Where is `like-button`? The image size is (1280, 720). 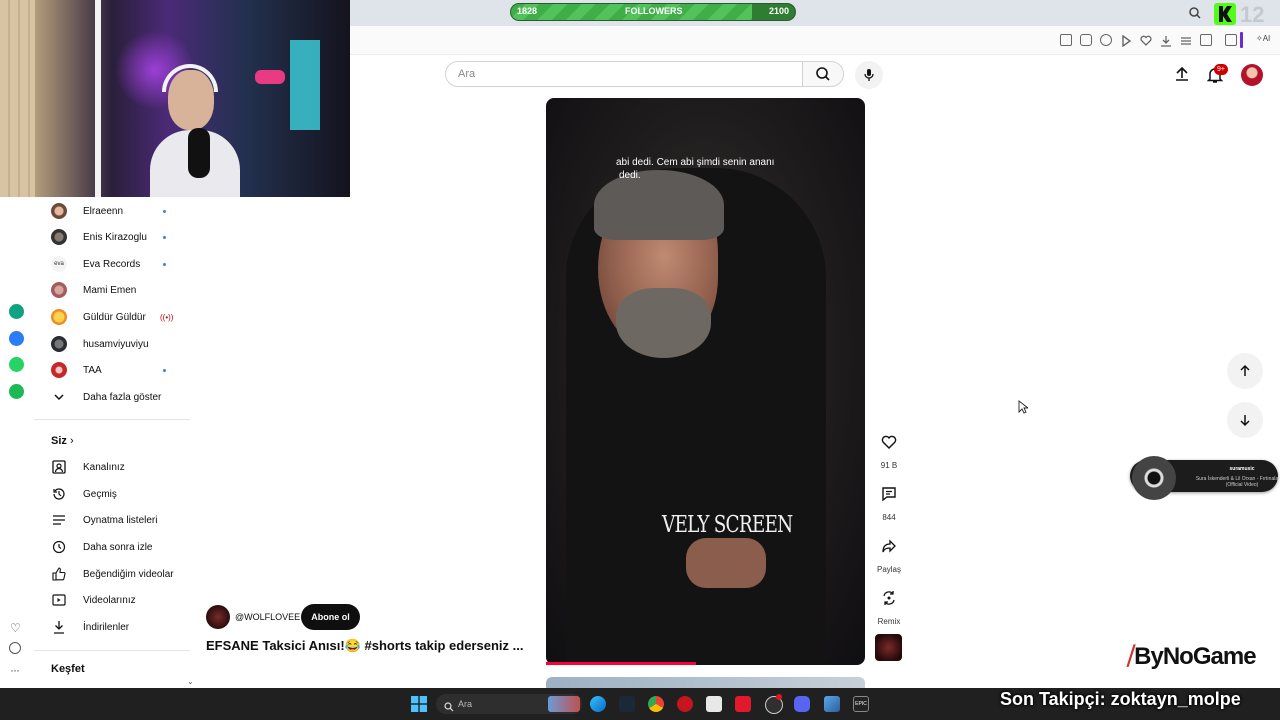 like-button is located at coordinates (889, 442).